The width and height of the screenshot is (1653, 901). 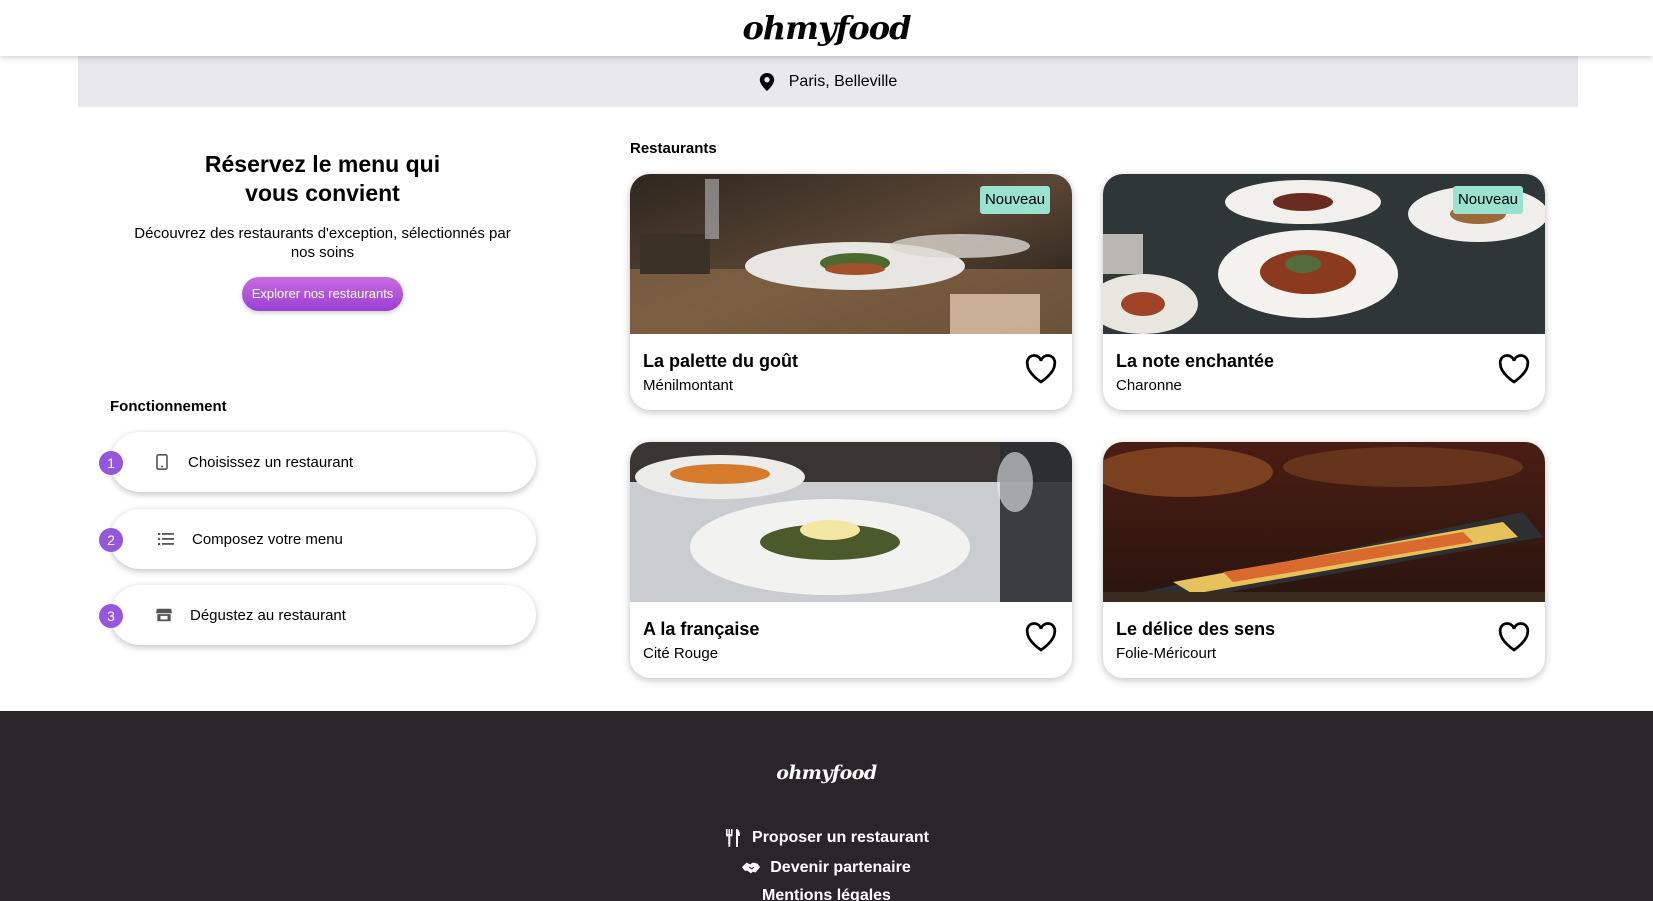 I want to click on restaurant-card: Le délice des sens Folie-Méricourt, so click(x=1324, y=560).